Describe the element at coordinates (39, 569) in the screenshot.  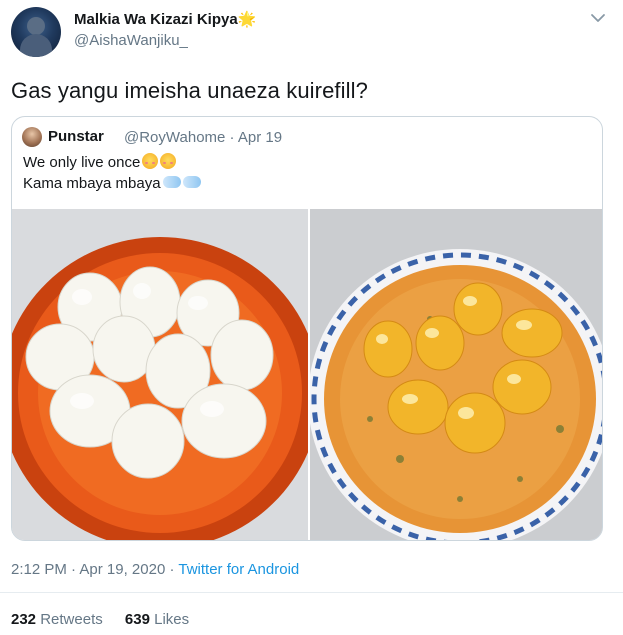
I see `tweet-time: 2:12 PM` at that location.